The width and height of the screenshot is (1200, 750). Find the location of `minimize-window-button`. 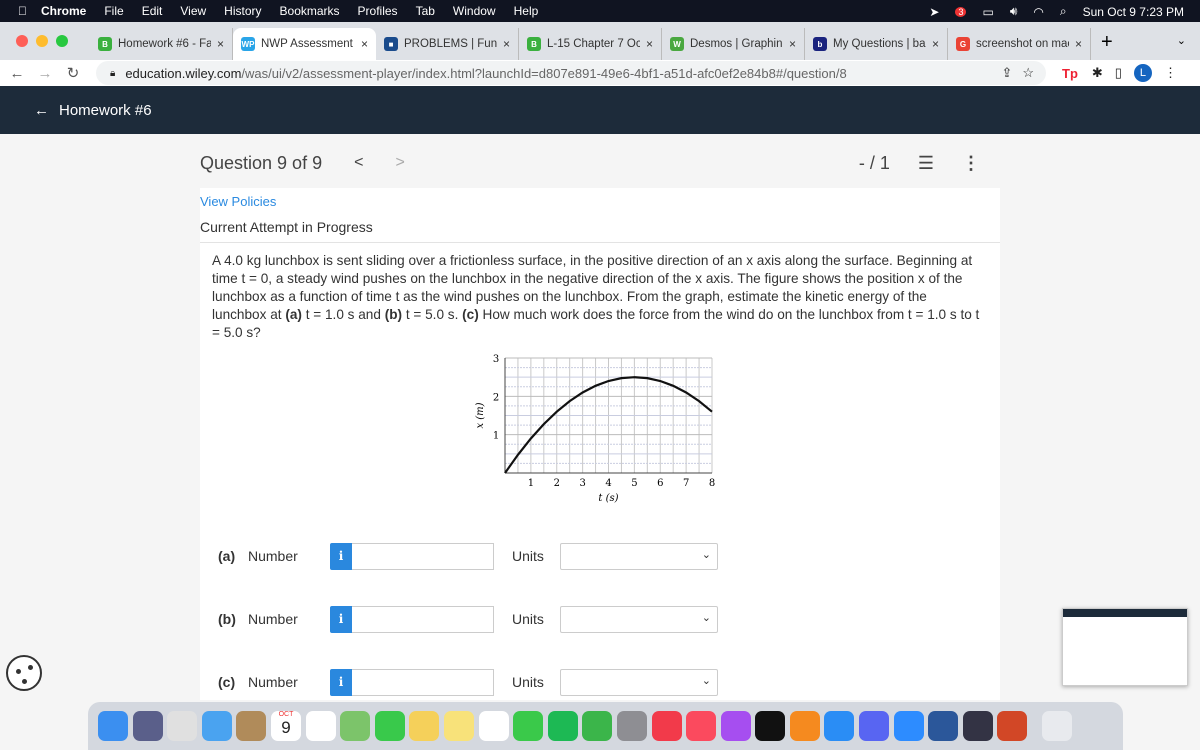

minimize-window-button is located at coordinates (42, 41).